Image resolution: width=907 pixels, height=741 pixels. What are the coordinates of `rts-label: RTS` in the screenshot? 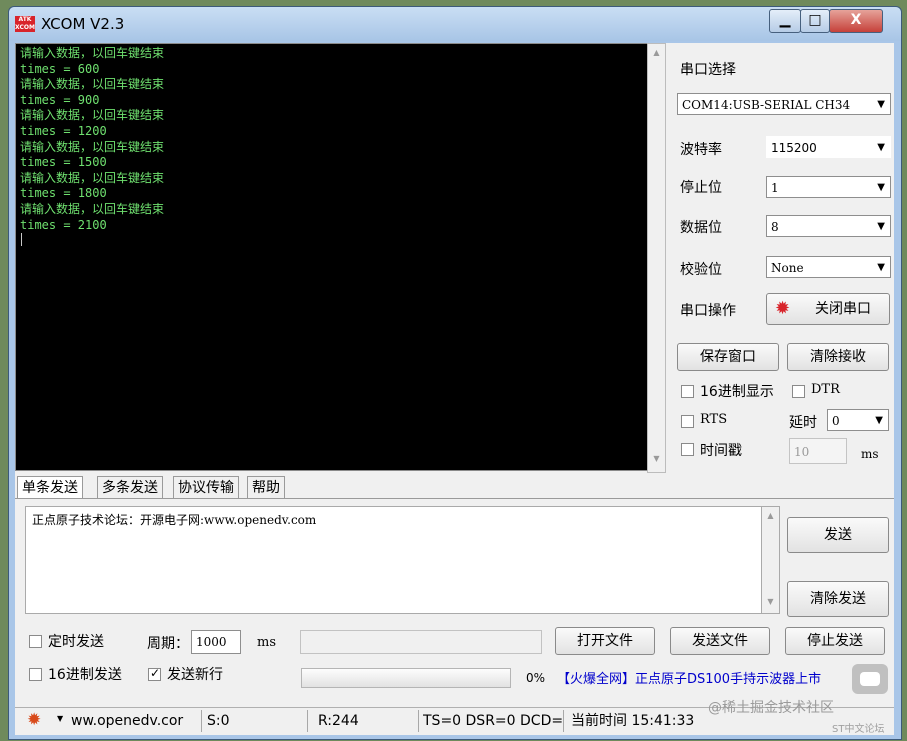 It's located at (714, 419).